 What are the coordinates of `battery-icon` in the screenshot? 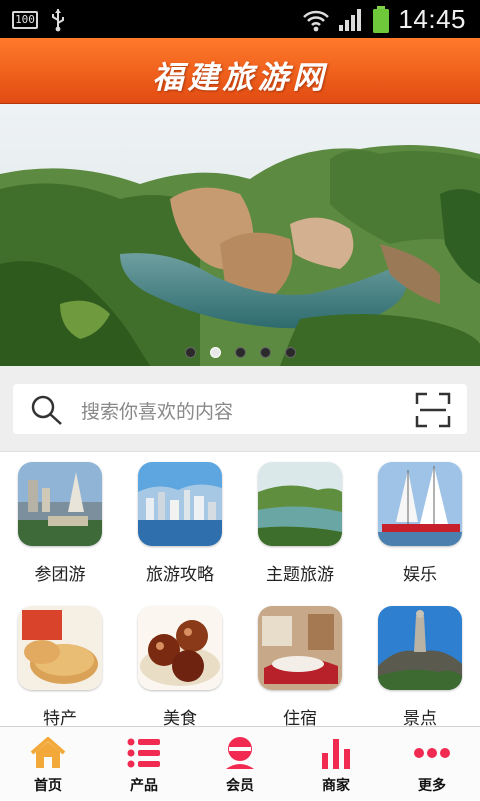 It's located at (381, 19).